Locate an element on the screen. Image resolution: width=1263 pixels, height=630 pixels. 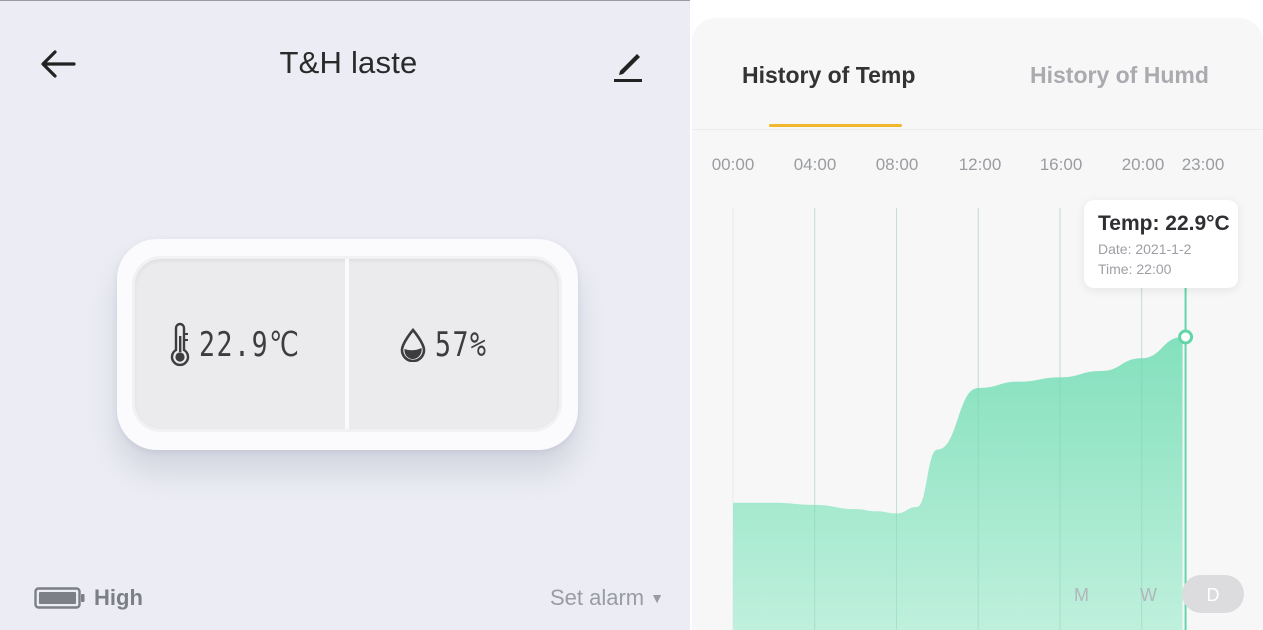
range-option-day-label: D is located at coordinates (1213, 595).